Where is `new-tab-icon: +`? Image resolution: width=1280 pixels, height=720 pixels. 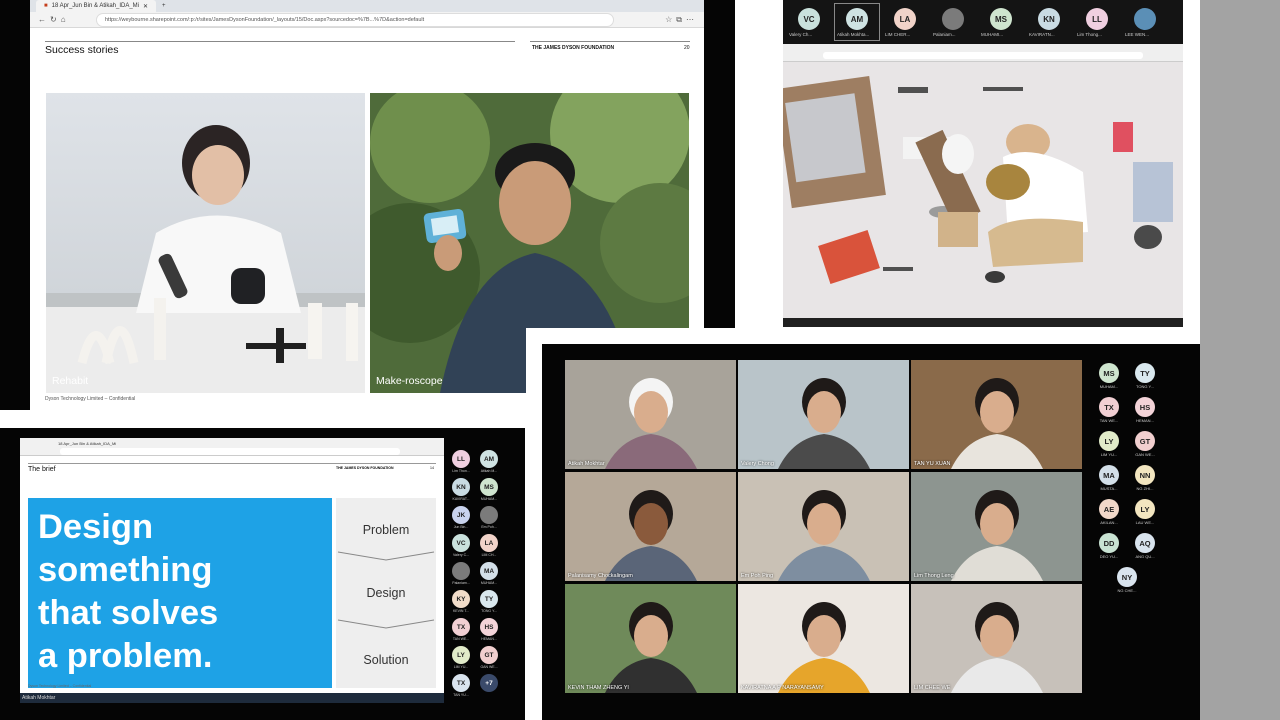
new-tab-icon: + is located at coordinates (164, 6).